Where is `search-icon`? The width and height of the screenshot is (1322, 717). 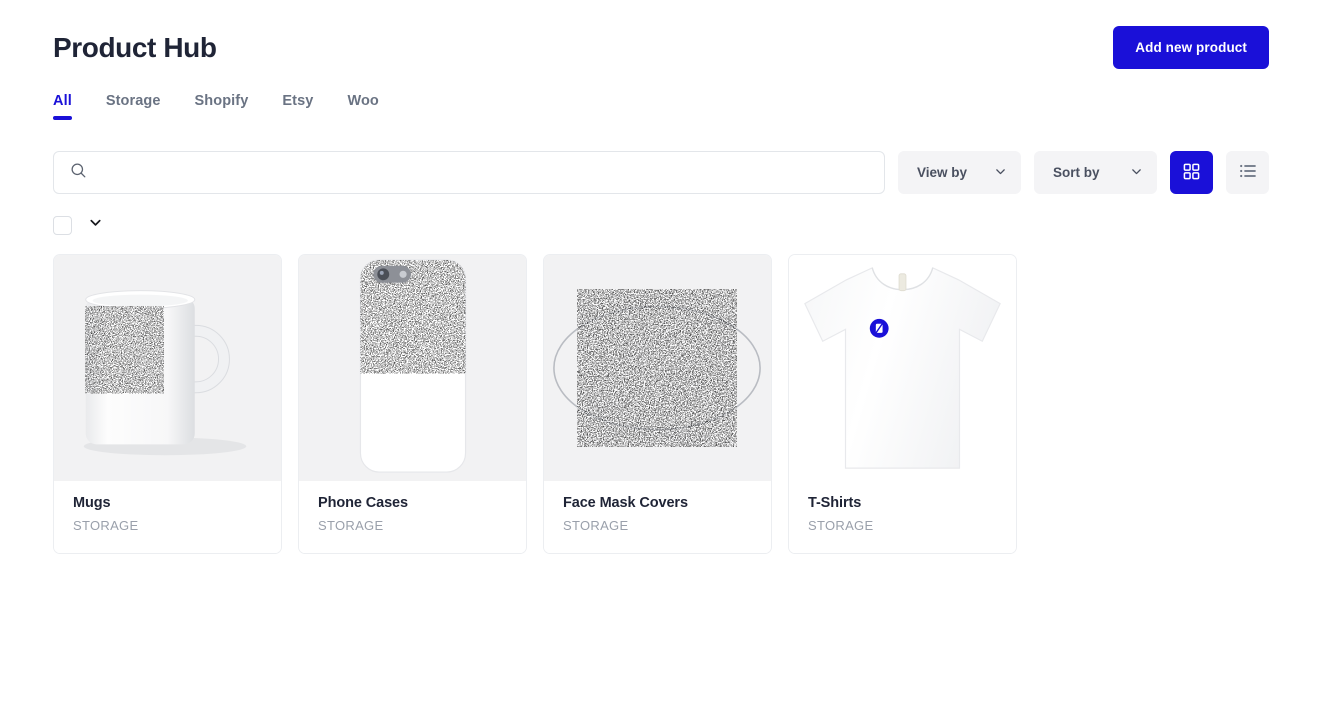
search-icon is located at coordinates (78, 173).